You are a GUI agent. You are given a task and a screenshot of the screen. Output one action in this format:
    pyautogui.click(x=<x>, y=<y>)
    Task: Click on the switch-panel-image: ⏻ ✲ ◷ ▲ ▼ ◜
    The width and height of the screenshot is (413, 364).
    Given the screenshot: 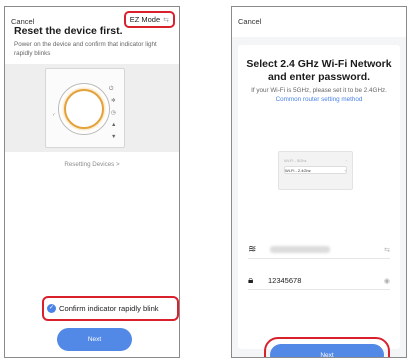 What is the action you would take?
    pyautogui.click(x=85, y=108)
    